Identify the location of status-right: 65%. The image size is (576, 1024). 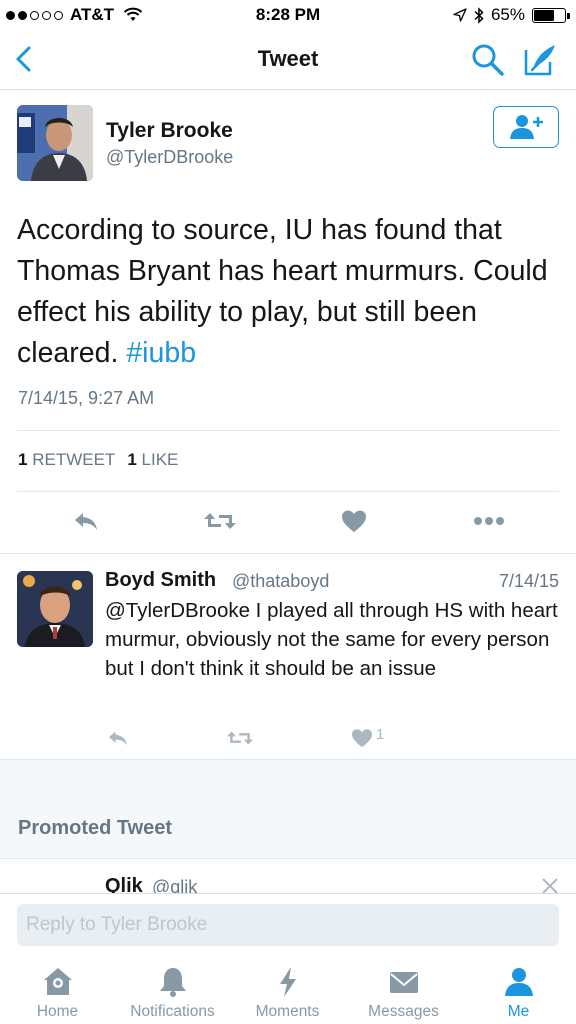
(511, 15).